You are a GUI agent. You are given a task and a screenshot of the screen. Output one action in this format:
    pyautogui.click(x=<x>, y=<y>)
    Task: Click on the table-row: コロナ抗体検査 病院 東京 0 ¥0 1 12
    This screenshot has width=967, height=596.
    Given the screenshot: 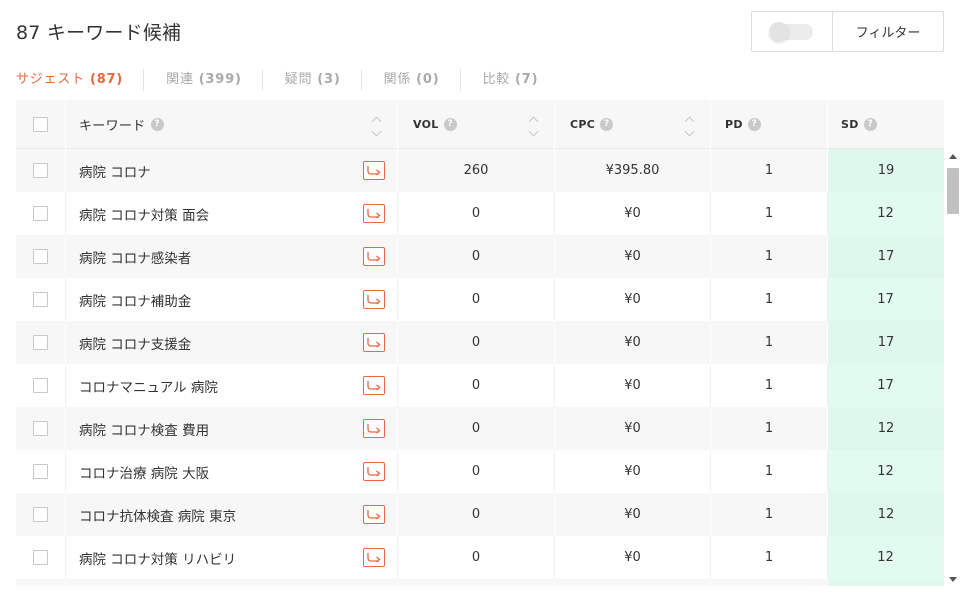 What is the action you would take?
    pyautogui.click(x=480, y=514)
    